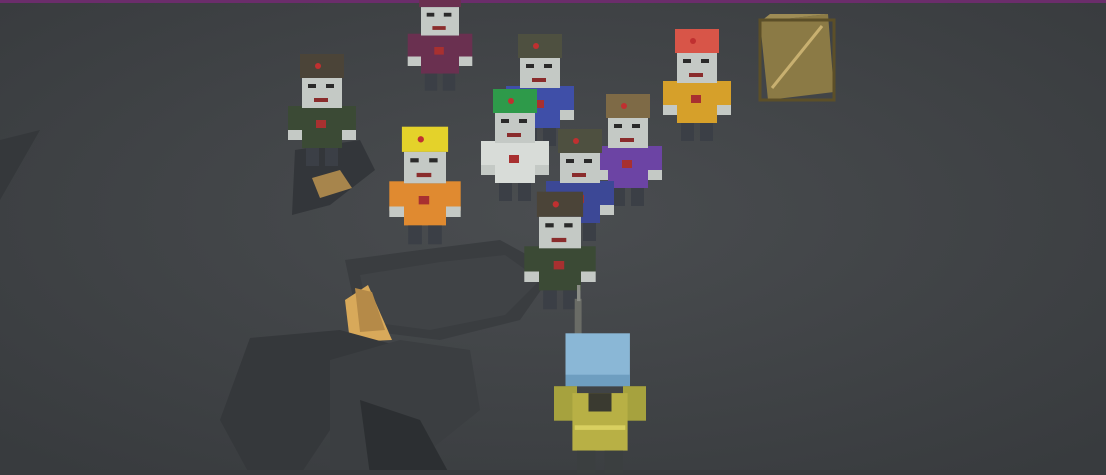 The image size is (1106, 475). What do you see at coordinates (600, 402) in the screenshot?
I see `collar` at bounding box center [600, 402].